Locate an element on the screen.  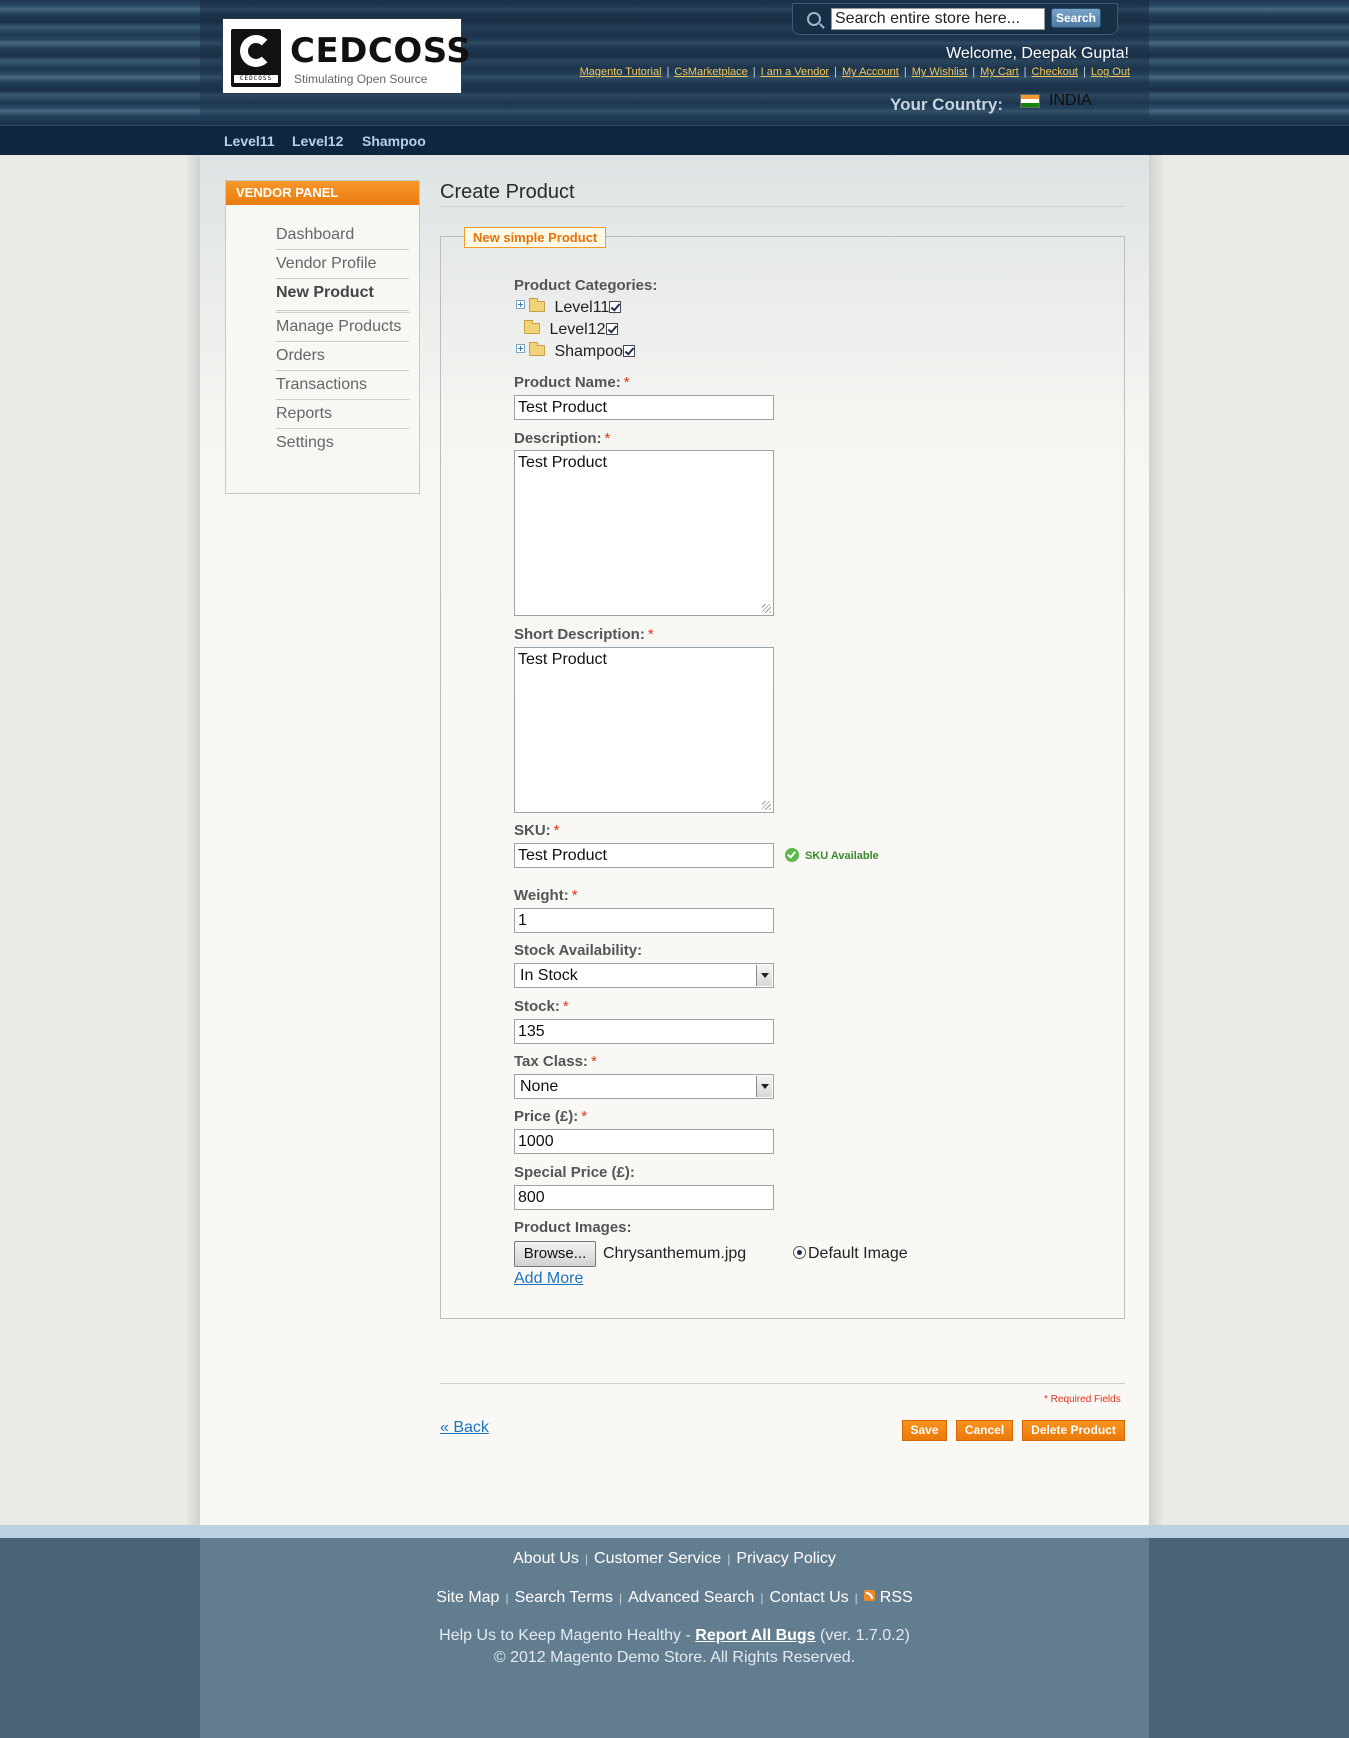
category-checkbox-level11 is located at coordinates (615, 307).